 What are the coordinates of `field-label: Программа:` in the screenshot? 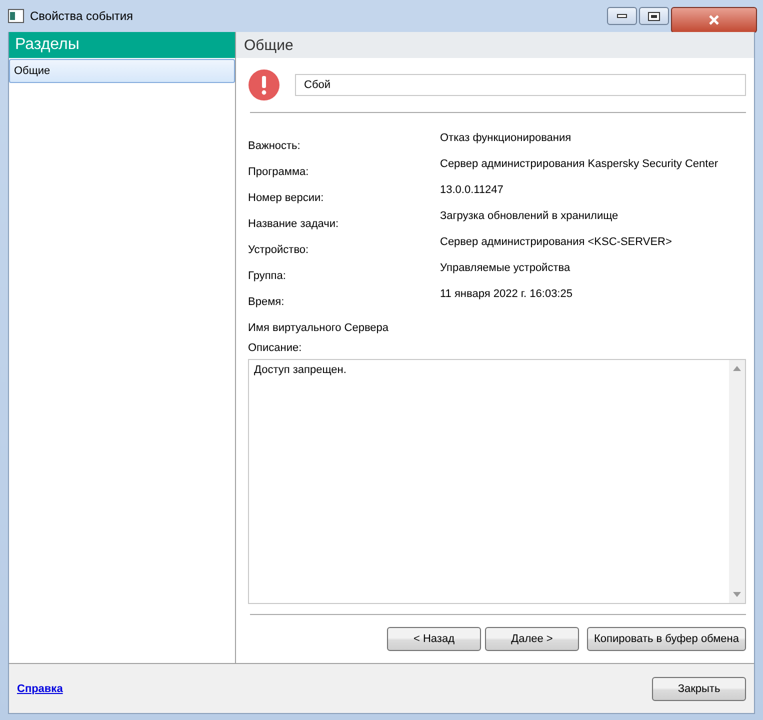 It's located at (279, 173).